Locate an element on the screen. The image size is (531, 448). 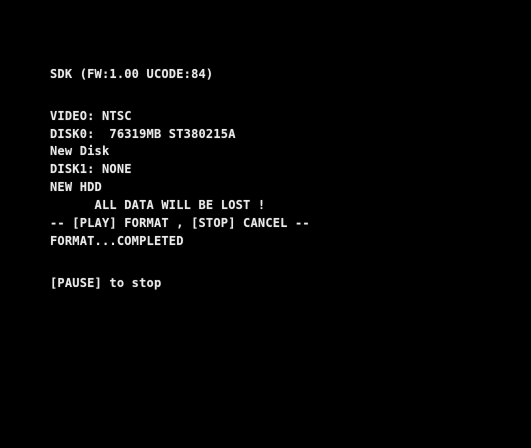
firmware-header: SDK (FW:1.00 UCODE:84) is located at coordinates (132, 74).